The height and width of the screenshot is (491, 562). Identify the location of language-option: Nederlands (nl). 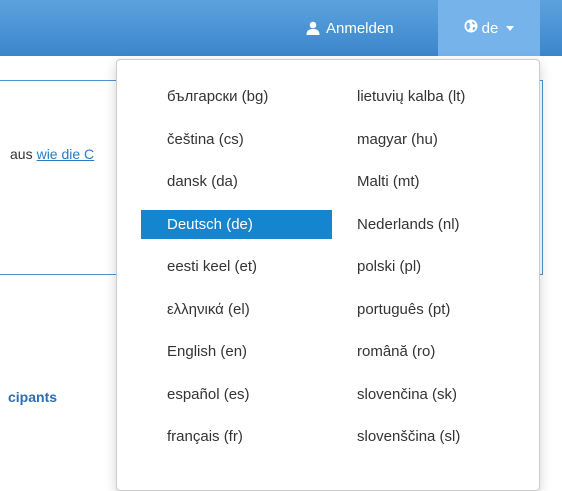
(428, 224).